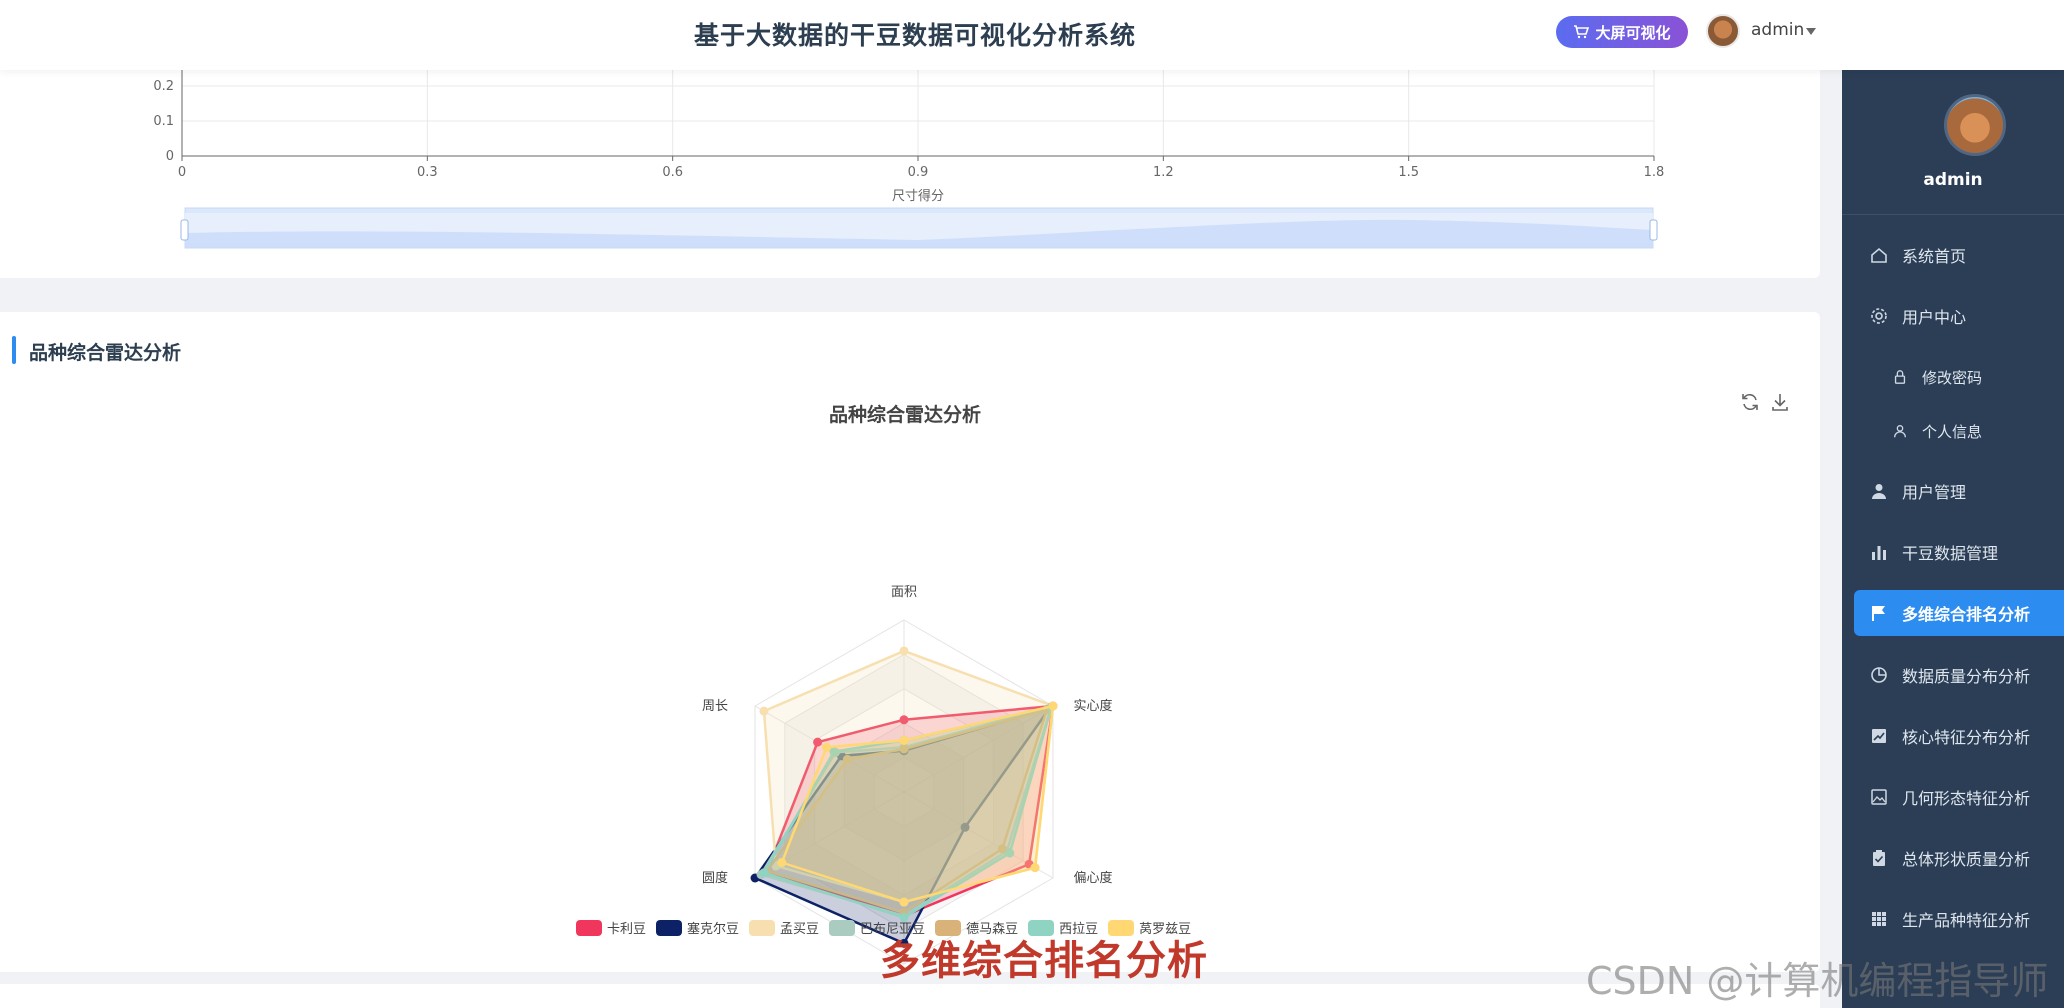 The height and width of the screenshot is (1008, 2064). What do you see at coordinates (1966, 859) in the screenshot?
I see `sidebar-item-label: 总体形状质量分析` at bounding box center [1966, 859].